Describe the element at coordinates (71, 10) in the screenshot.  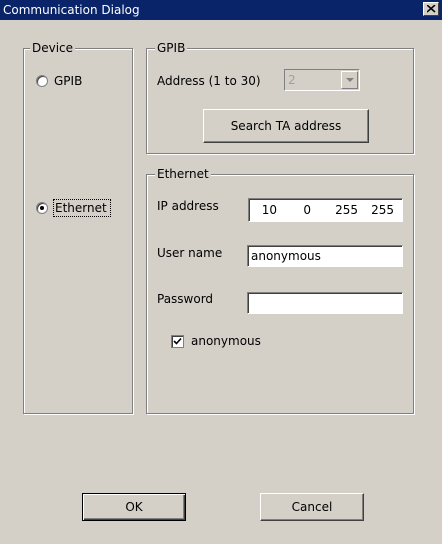
I see `window-title: Communication Dialog` at that location.